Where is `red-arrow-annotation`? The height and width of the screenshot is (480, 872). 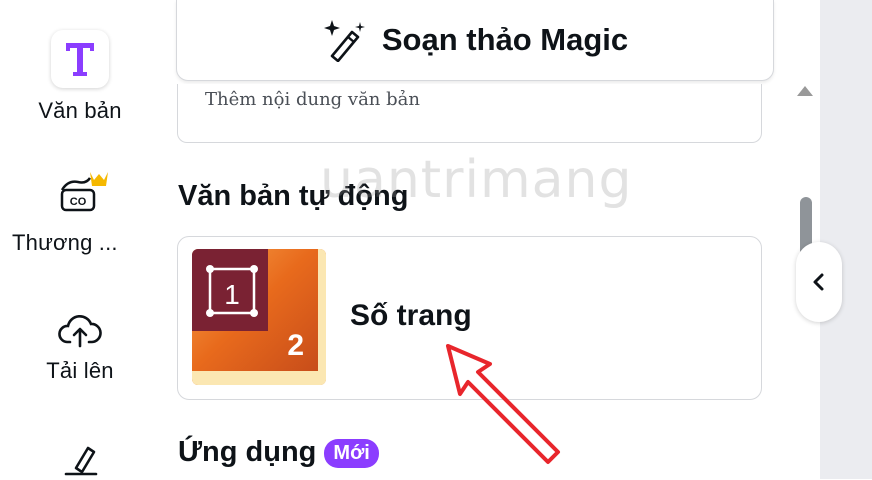 red-arrow-annotation is located at coordinates (503, 404).